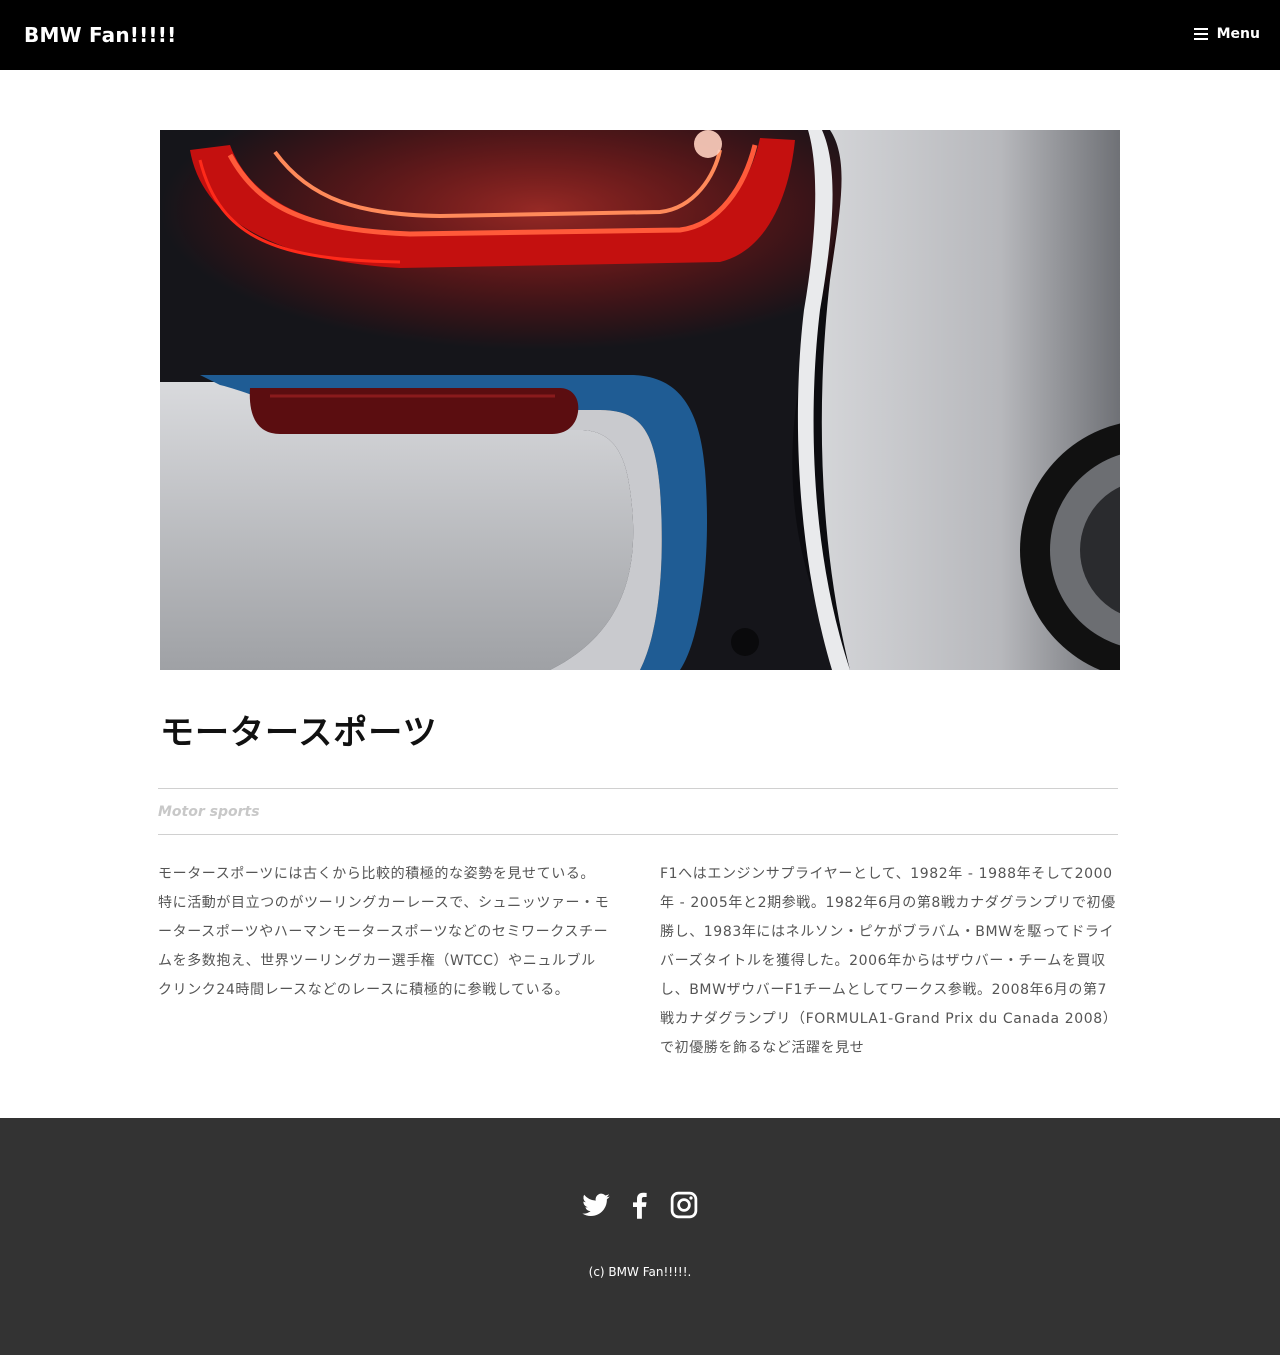 The width and height of the screenshot is (1280, 1355). Describe the element at coordinates (684, 1205) in the screenshot. I see `instagram-icon` at that location.